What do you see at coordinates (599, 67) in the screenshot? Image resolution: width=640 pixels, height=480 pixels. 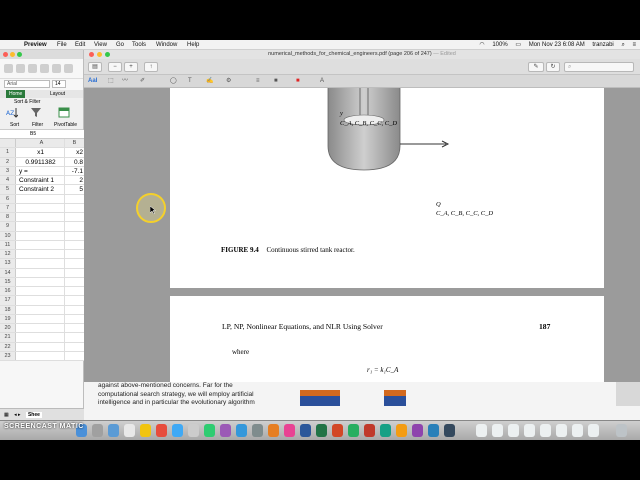 I see `search-field: ⌕` at bounding box center [599, 67].